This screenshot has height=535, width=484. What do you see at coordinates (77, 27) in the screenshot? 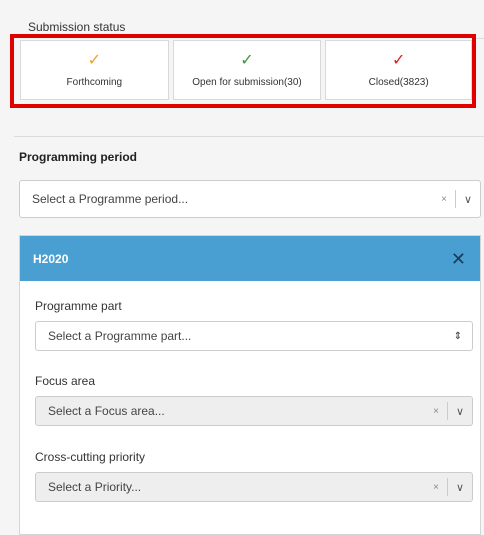
I see `submission-status-heading: Submission status` at bounding box center [77, 27].